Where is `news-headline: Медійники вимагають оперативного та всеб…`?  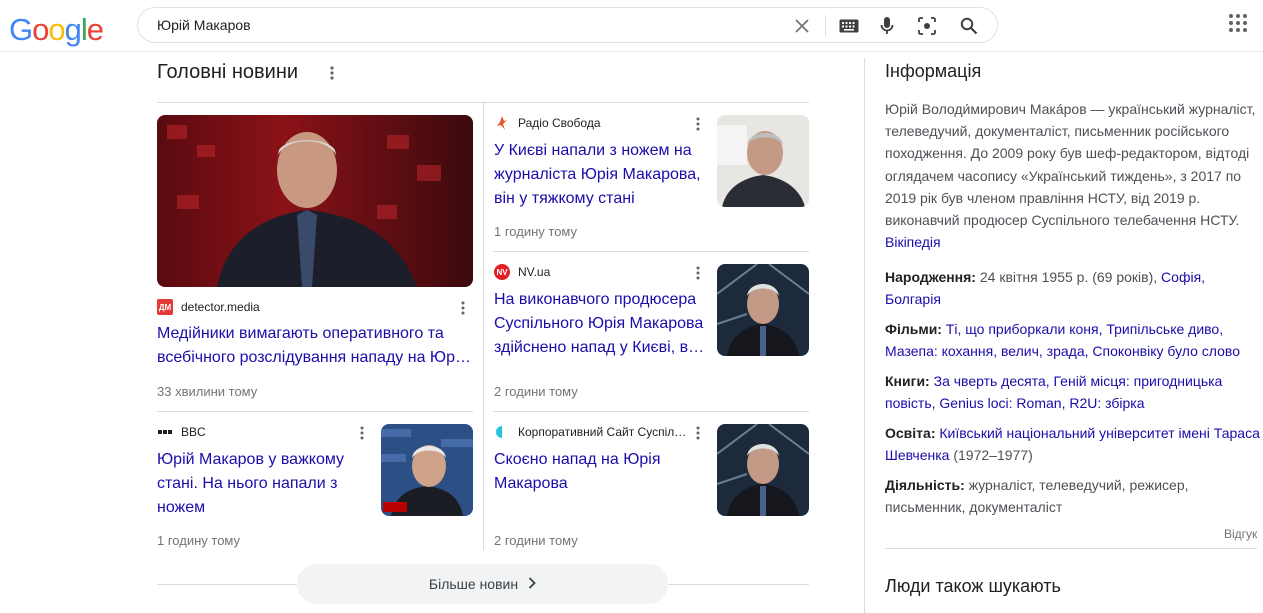 news-headline: Медійники вимагають оперативного та всеб… is located at coordinates (315, 346).